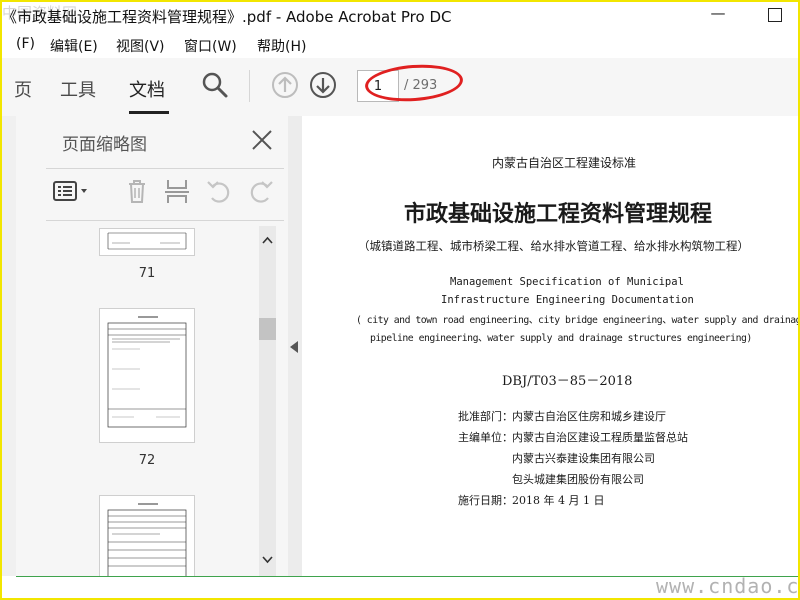 The height and width of the screenshot is (600, 800). I want to click on search-icon, so click(215, 85).